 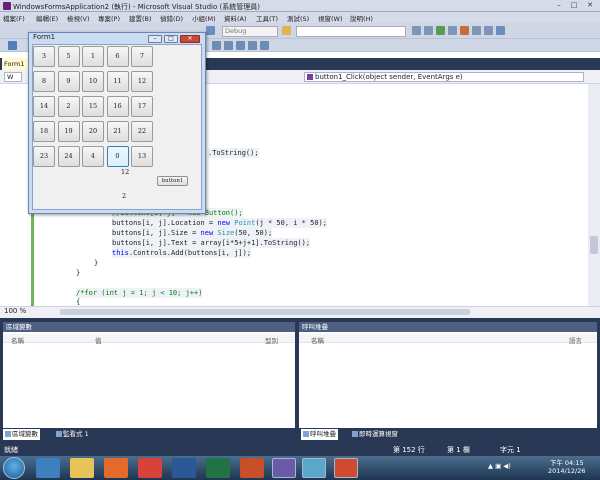 What do you see at coordinates (44, 156) in the screenshot?
I see `number-button: 23` at bounding box center [44, 156].